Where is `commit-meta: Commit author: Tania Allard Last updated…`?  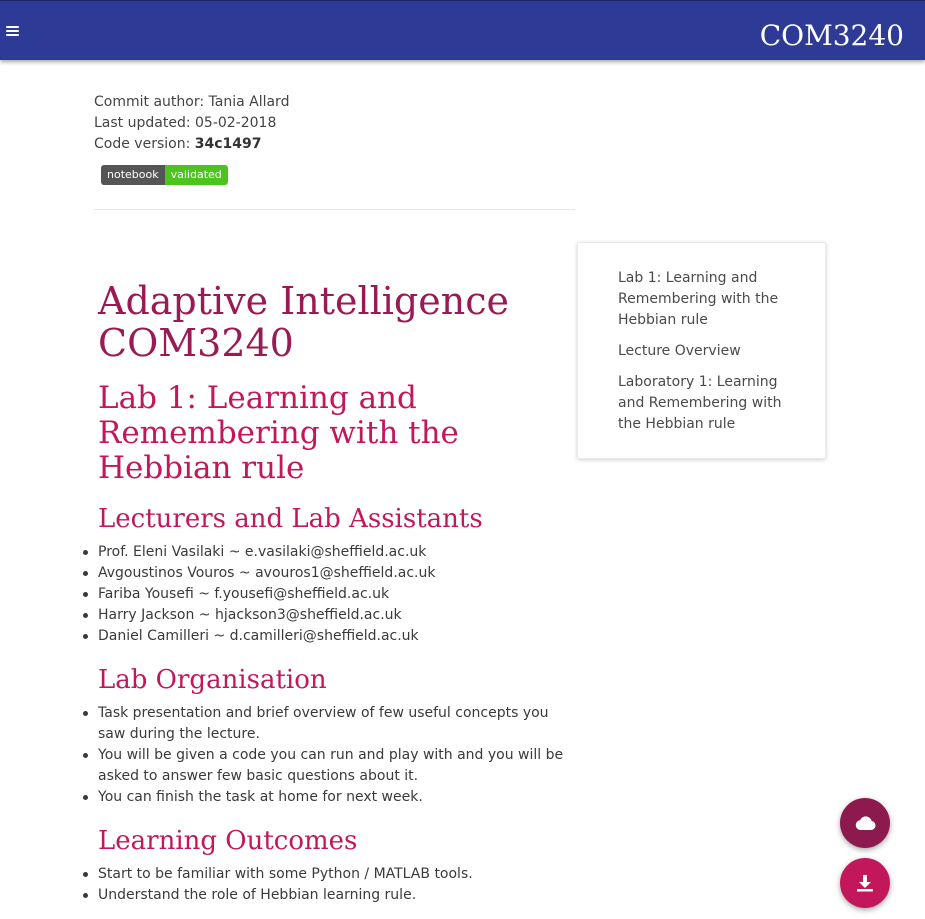
commit-meta: Commit author: Tania Allard Last updated… is located at coordinates (191, 123).